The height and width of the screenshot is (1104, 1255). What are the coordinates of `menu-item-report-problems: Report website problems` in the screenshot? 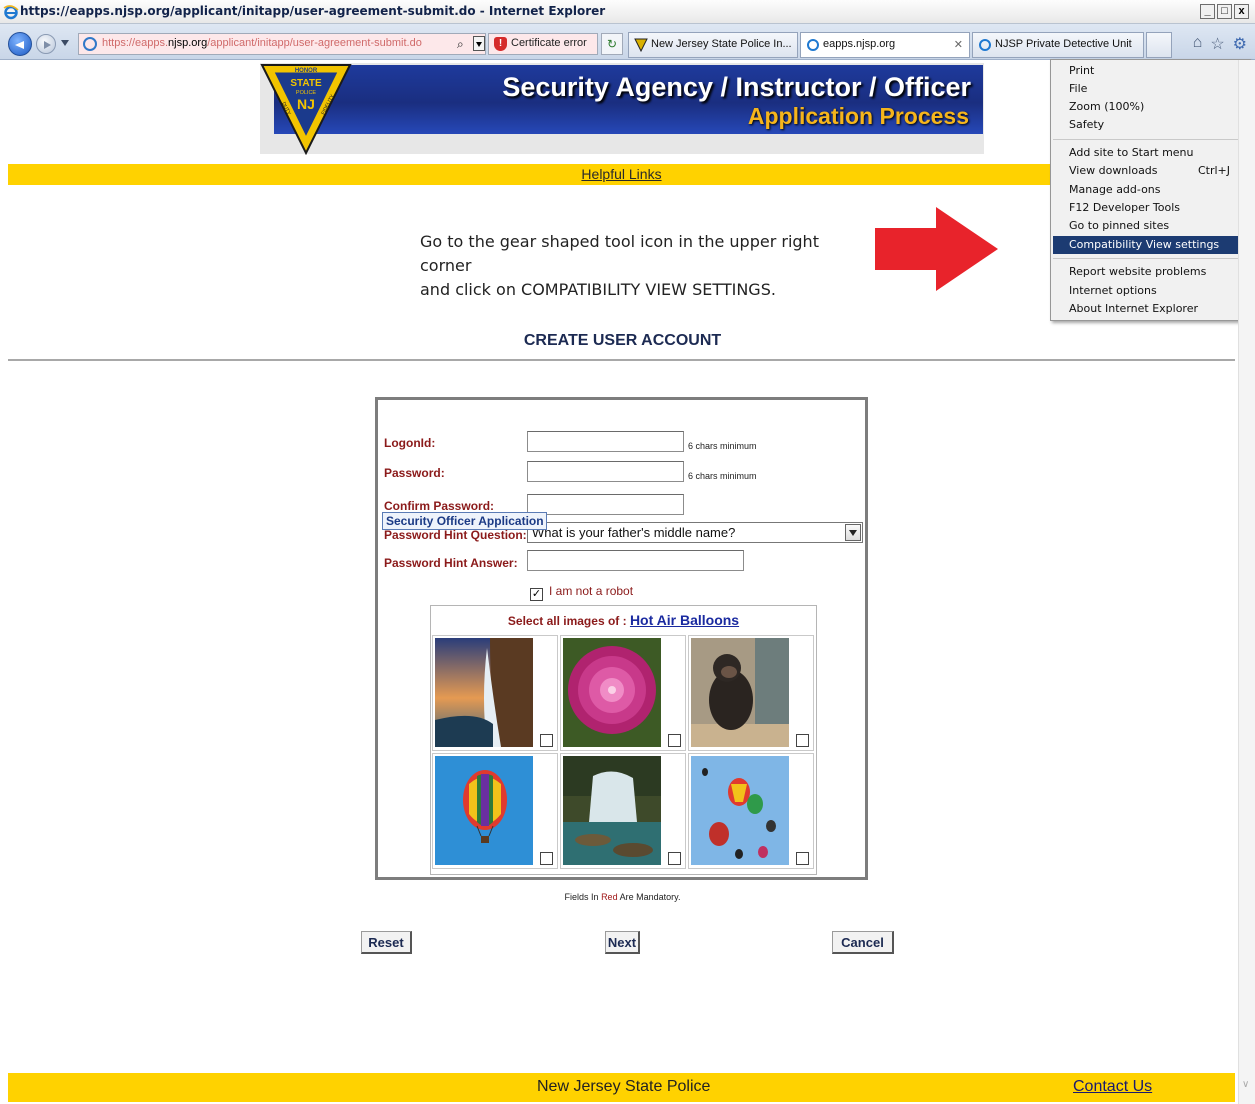 It's located at (1151, 272).